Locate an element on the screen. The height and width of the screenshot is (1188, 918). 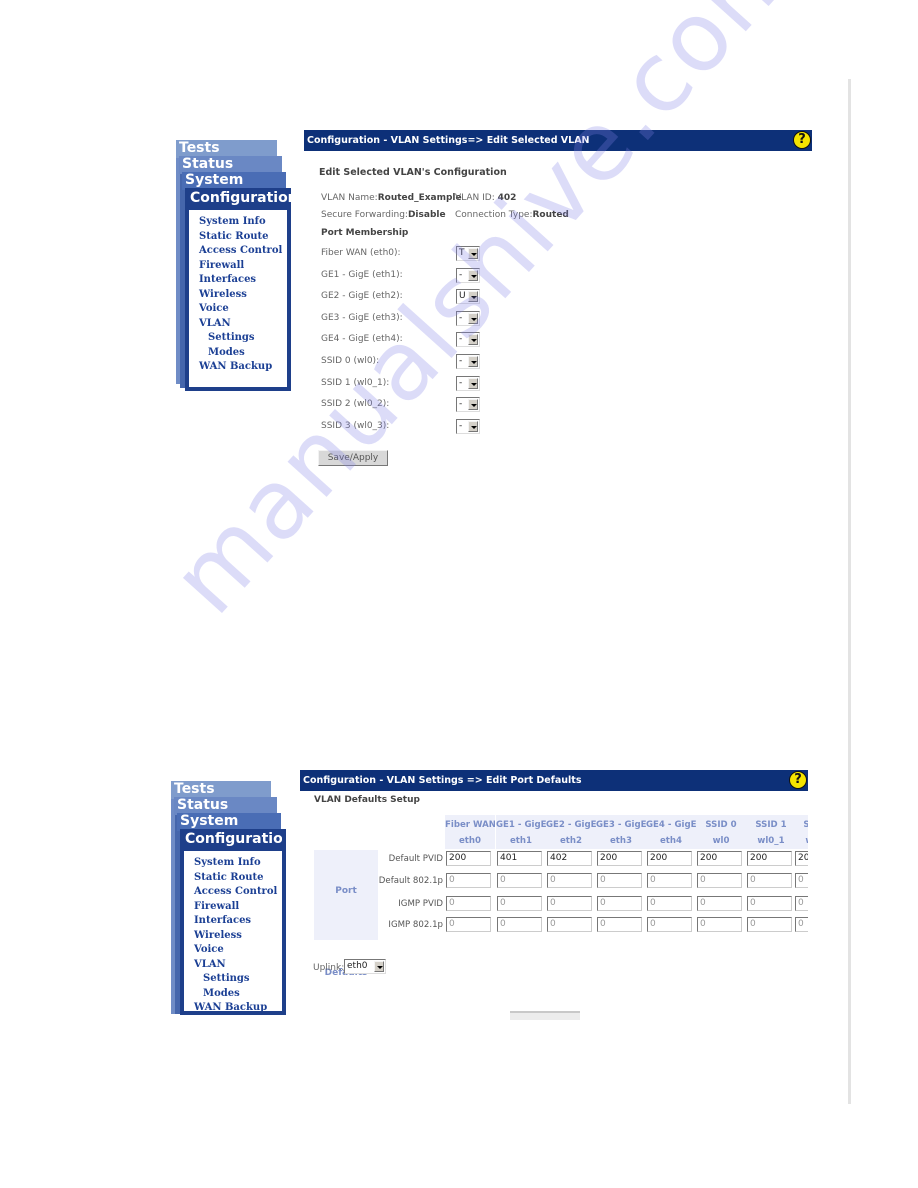
vlan-id-field: VLAN ID: 402 is located at coordinates (485, 198).